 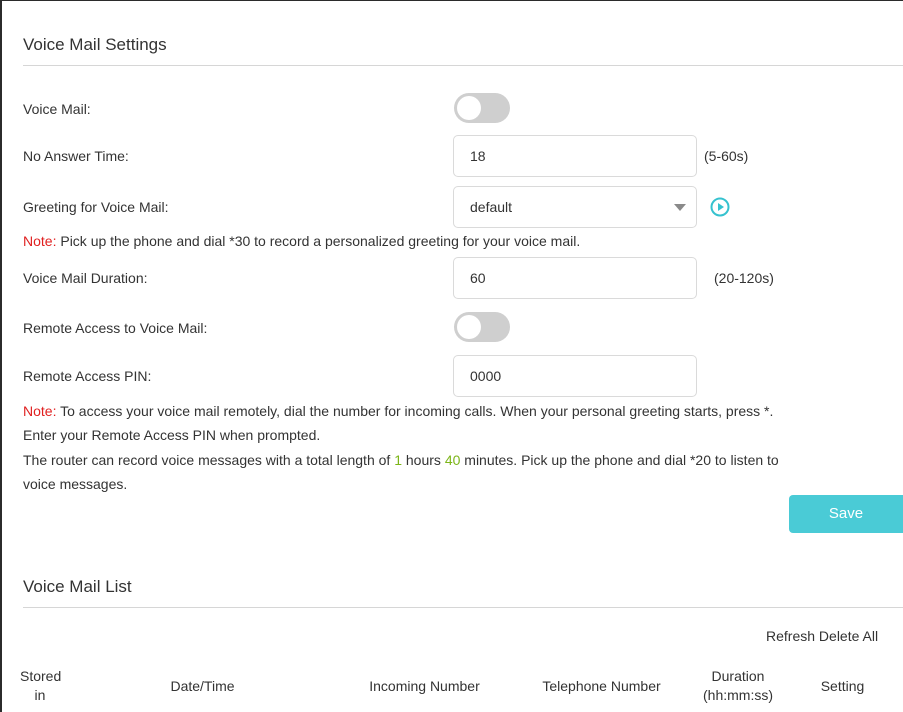 What do you see at coordinates (95, 44) in the screenshot?
I see `section-title-settings: Voice Mail Settings` at bounding box center [95, 44].